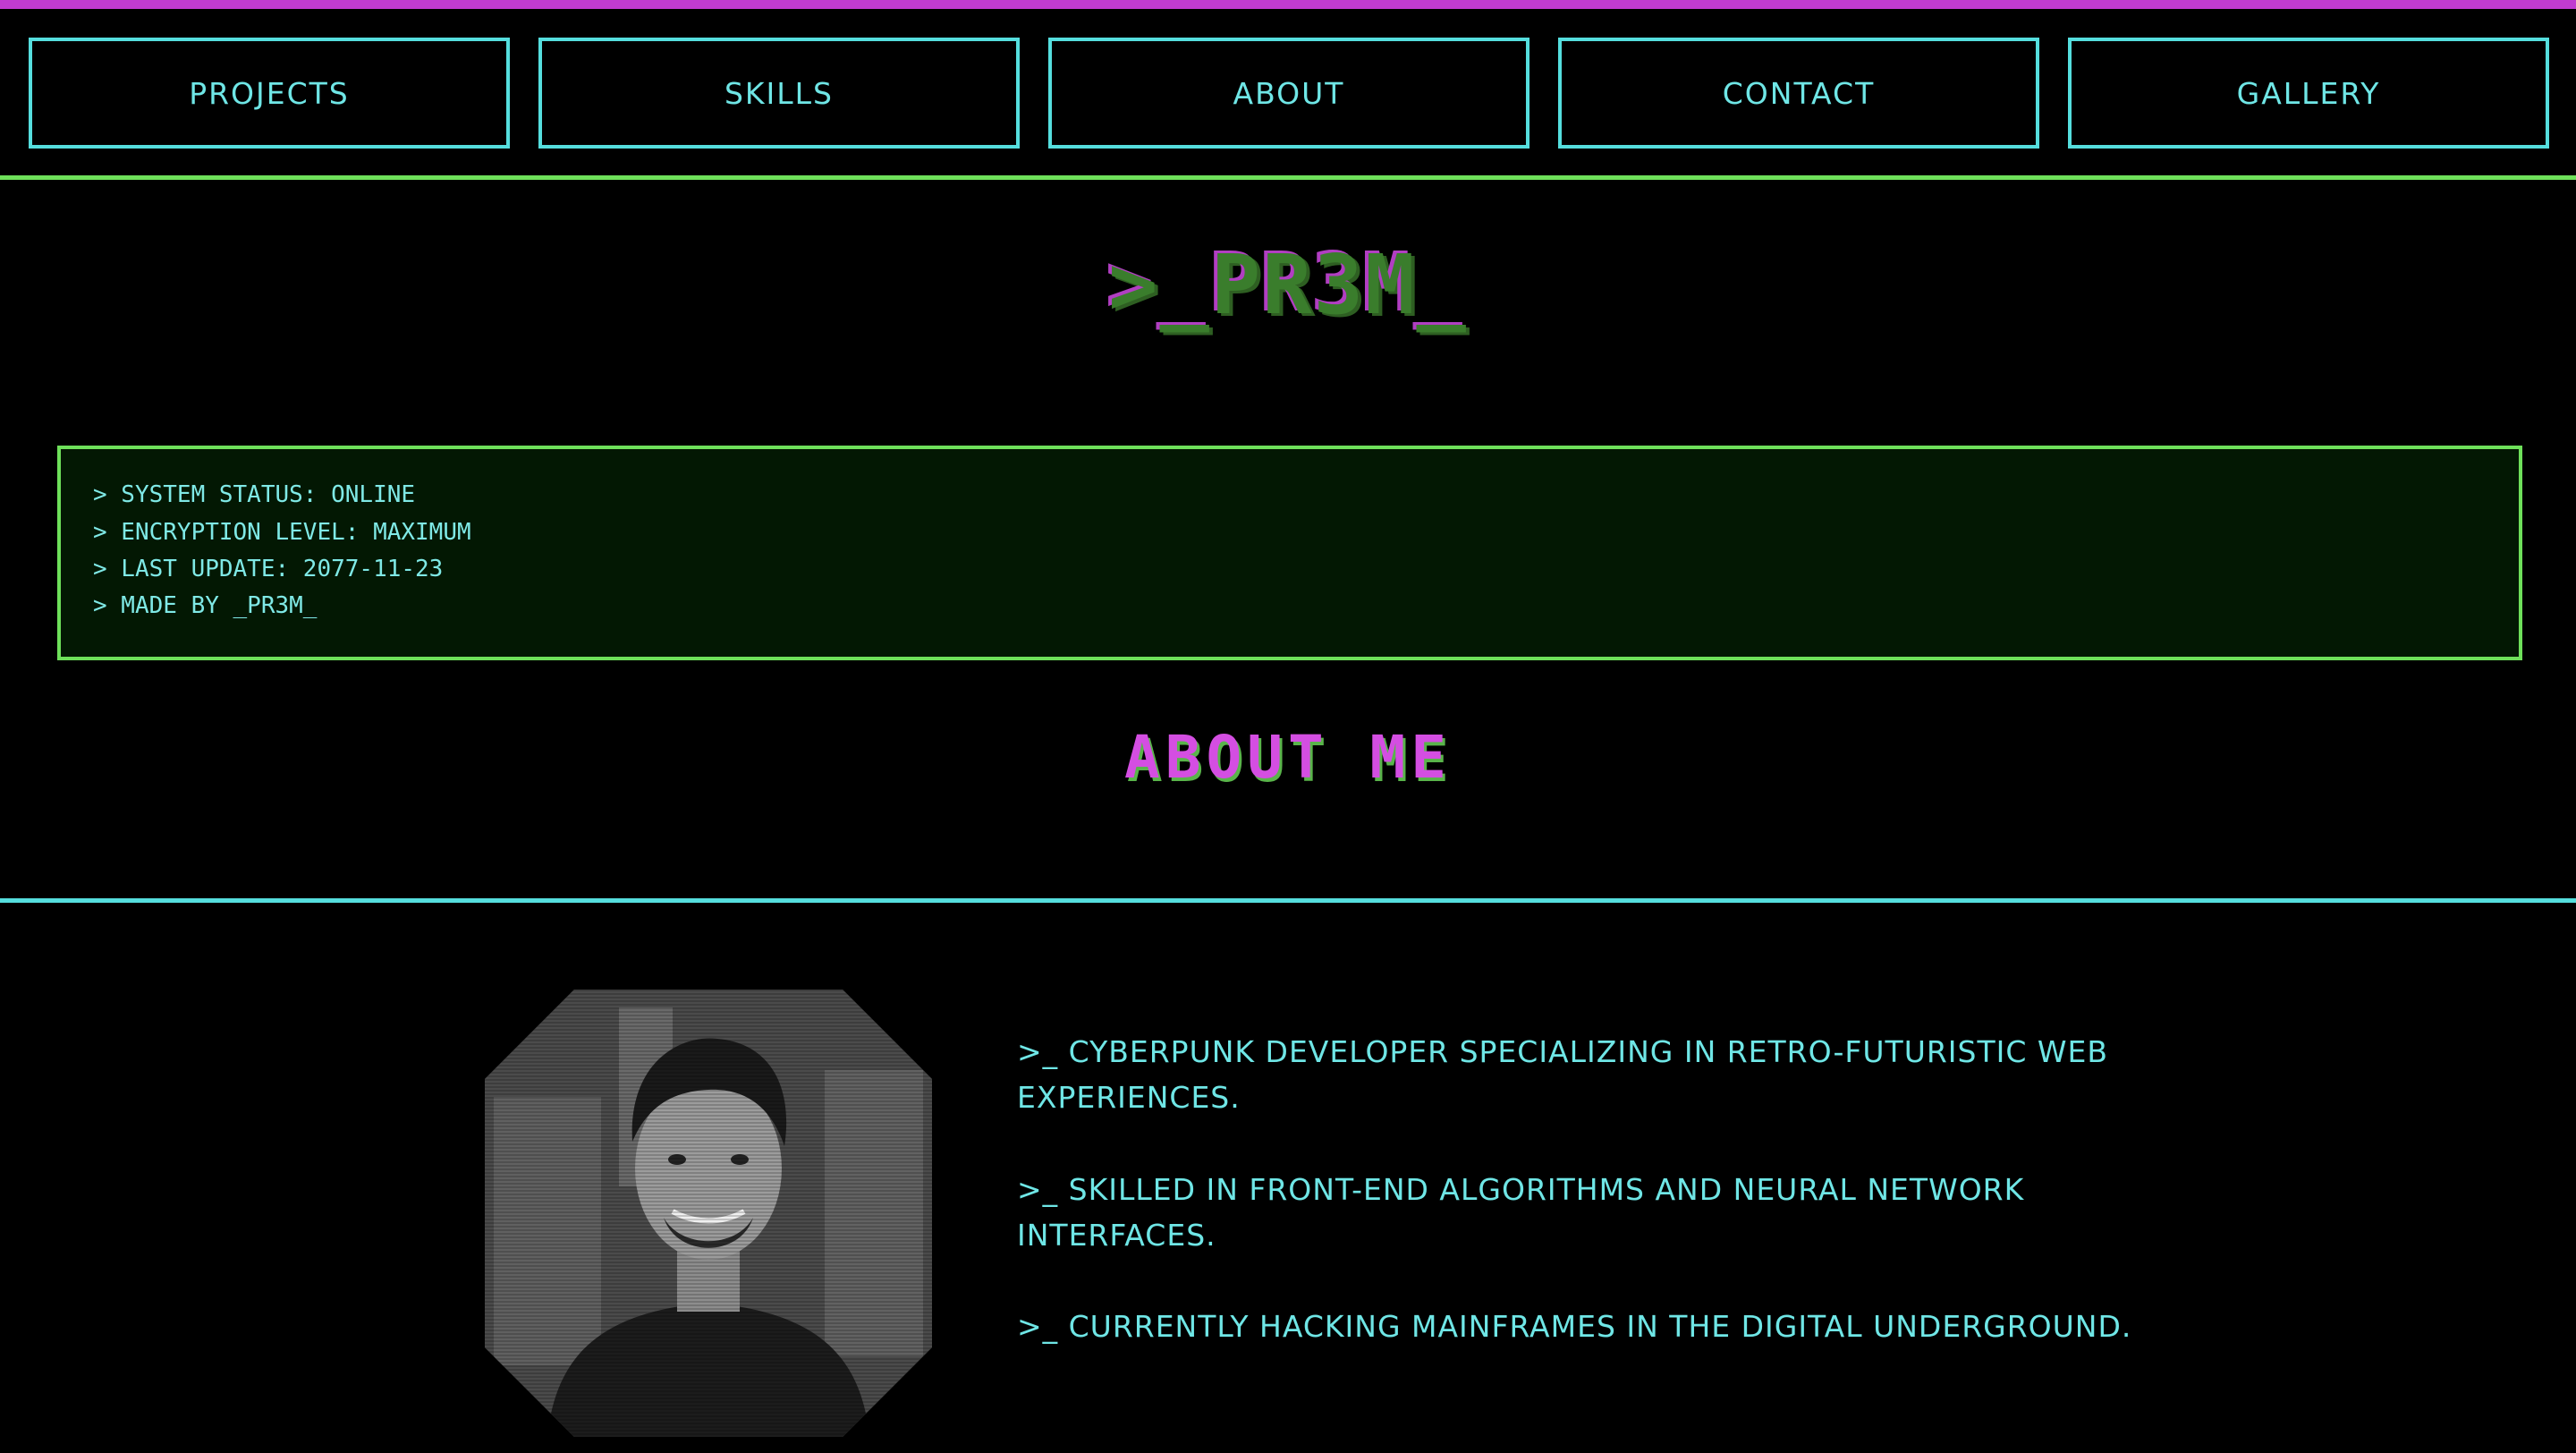 The height and width of the screenshot is (1453, 2576). Describe the element at coordinates (1288, 900) in the screenshot. I see `section-divider` at that location.